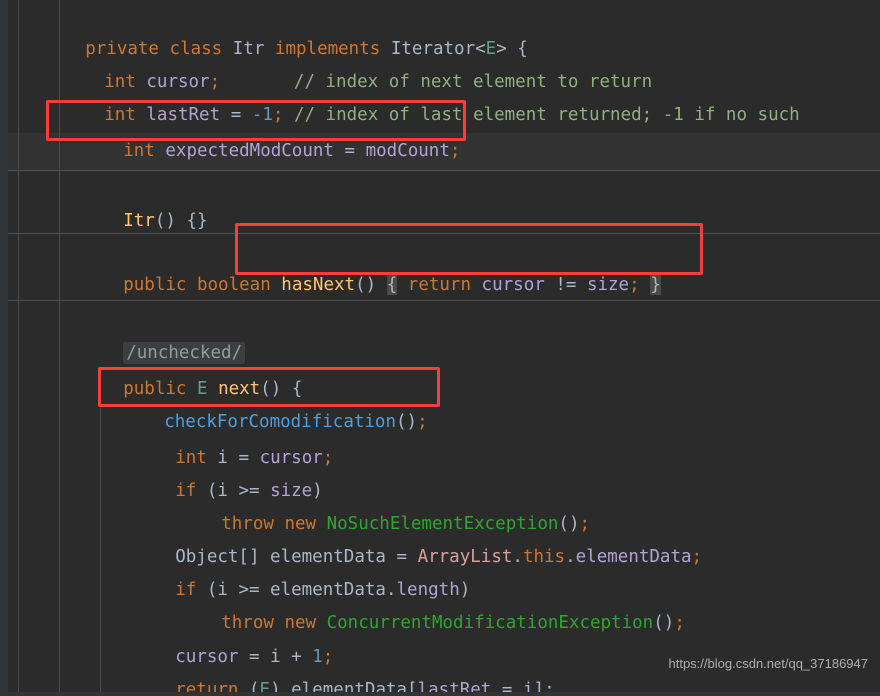  I want to click on editor-bottom-edge, so click(440, 694).